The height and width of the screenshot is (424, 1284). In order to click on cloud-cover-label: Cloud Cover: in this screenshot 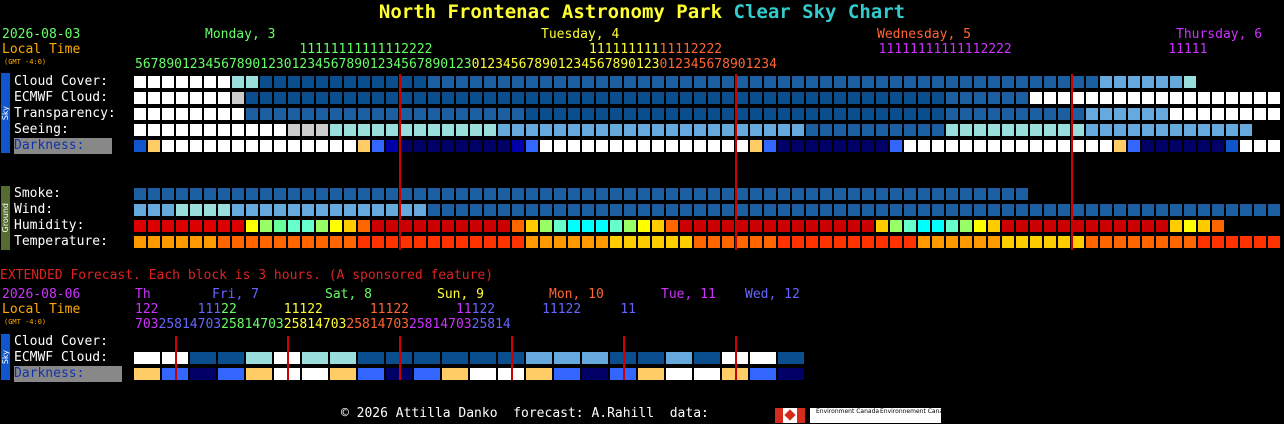, I will do `click(61, 82)`.